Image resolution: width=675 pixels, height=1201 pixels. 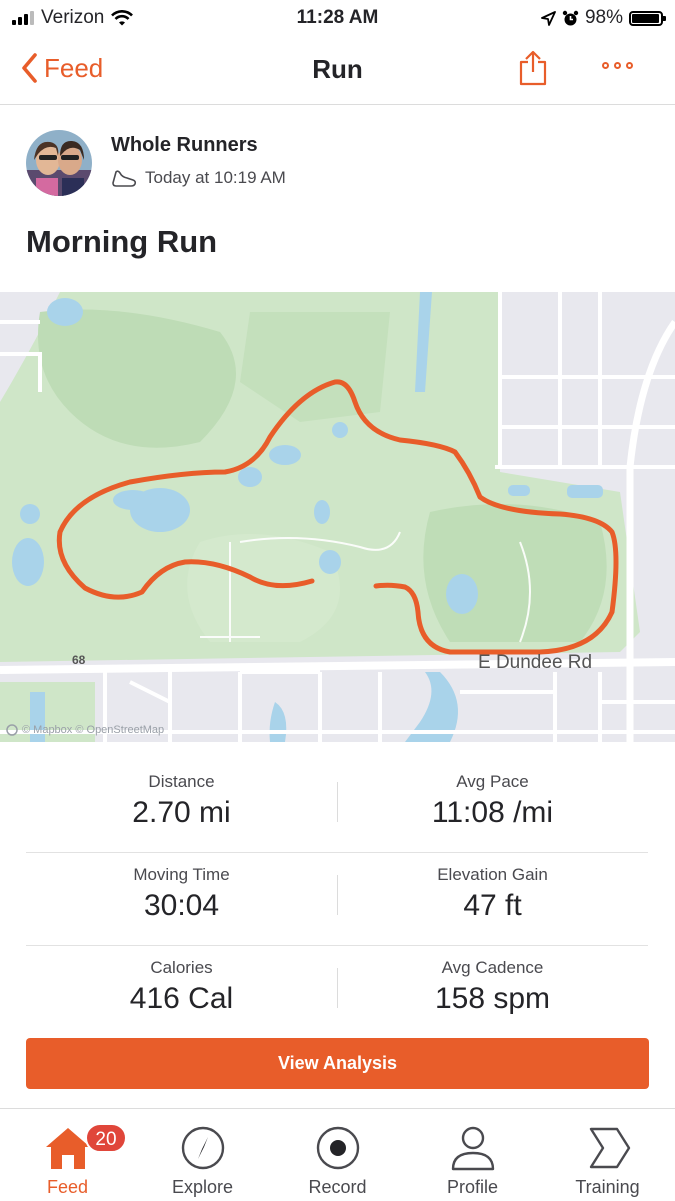 What do you see at coordinates (492, 981) in the screenshot?
I see `stat-avg-cadence: Avg Cadence 158 spm` at bounding box center [492, 981].